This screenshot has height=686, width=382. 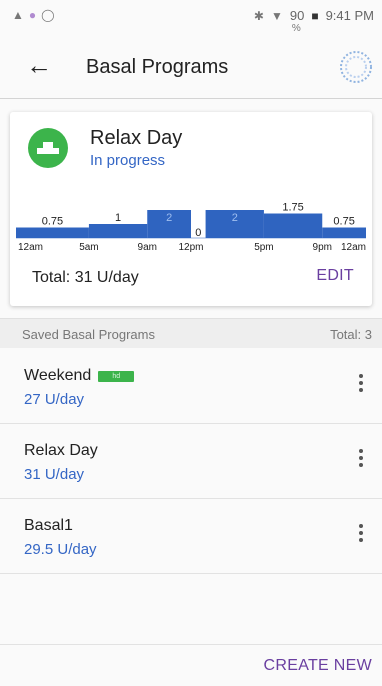 I want to click on active-program-status: In progress, so click(x=128, y=160).